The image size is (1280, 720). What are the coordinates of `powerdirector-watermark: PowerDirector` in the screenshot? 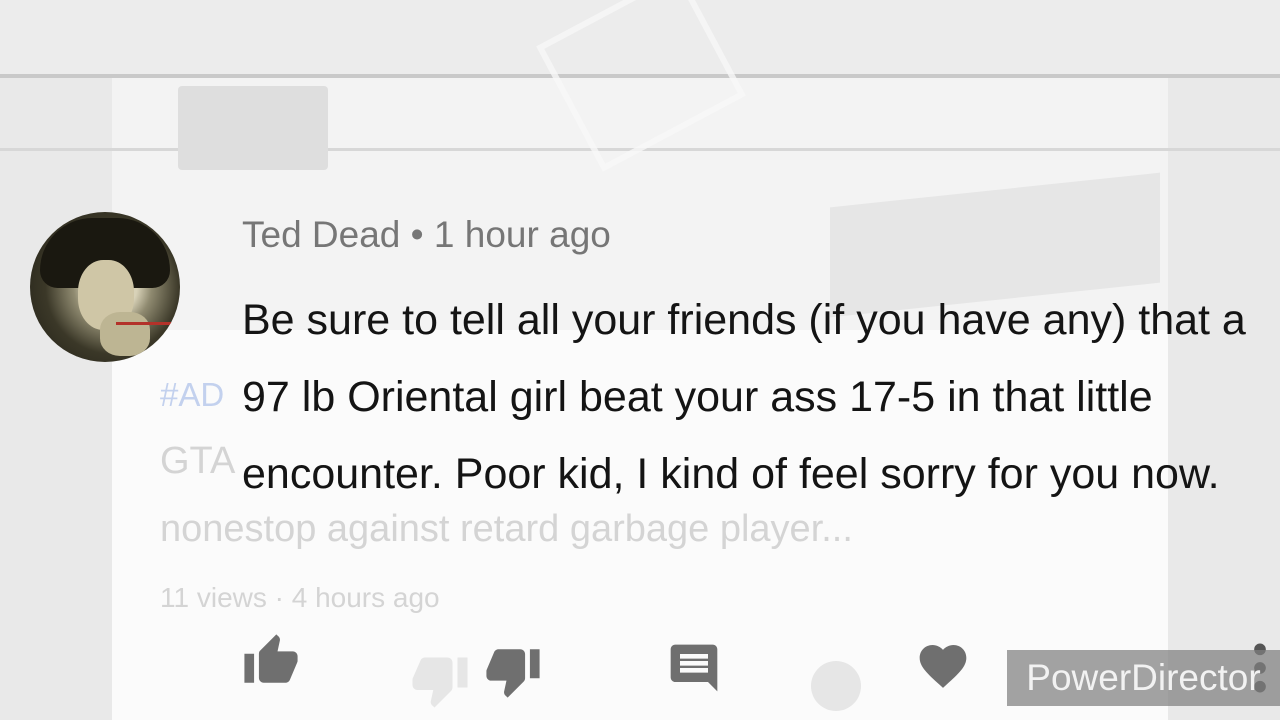 It's located at (1143, 678).